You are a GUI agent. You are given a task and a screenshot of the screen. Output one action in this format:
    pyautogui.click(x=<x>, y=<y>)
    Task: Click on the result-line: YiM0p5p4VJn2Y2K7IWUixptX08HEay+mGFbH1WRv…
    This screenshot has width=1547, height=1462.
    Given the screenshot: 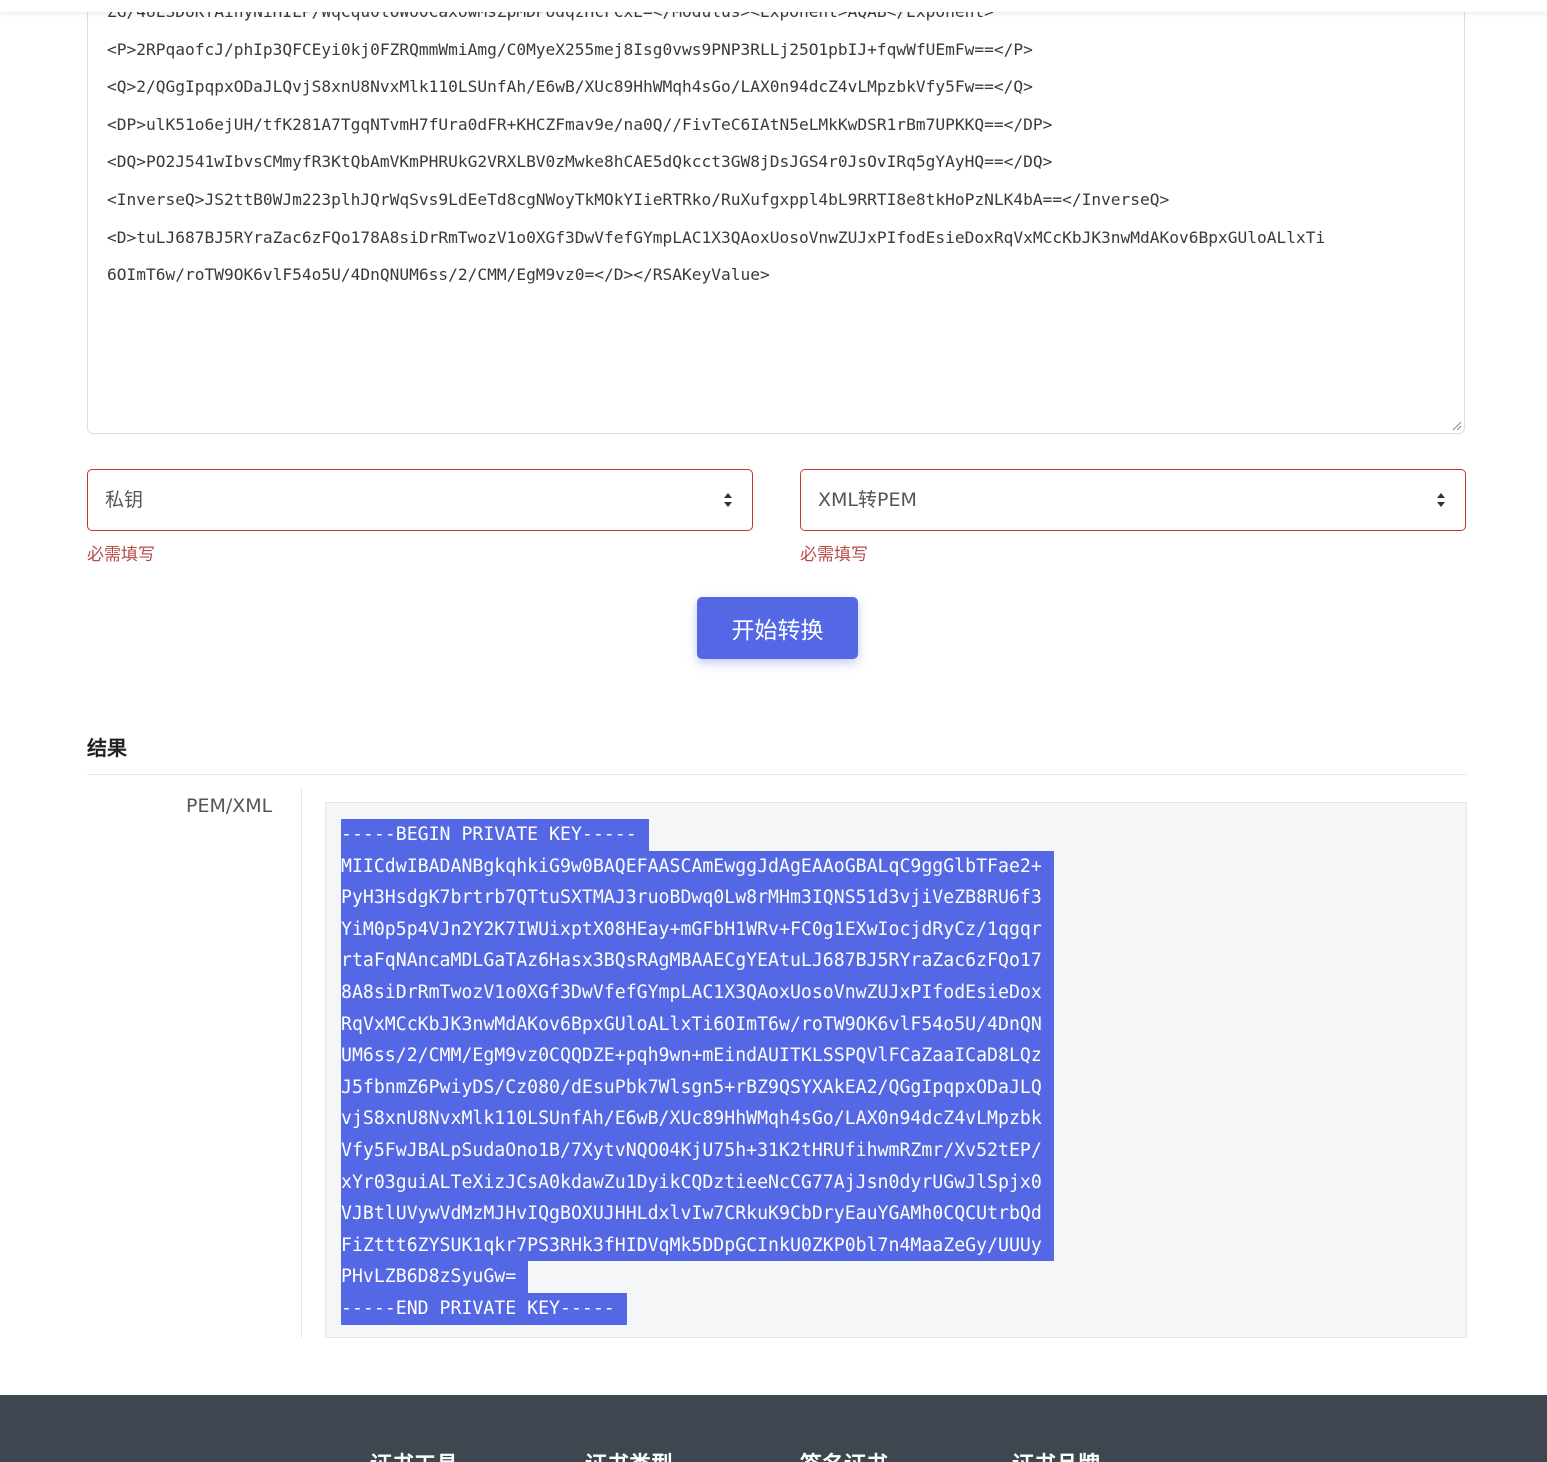 What is the action you would take?
    pyautogui.click(x=697, y=929)
    